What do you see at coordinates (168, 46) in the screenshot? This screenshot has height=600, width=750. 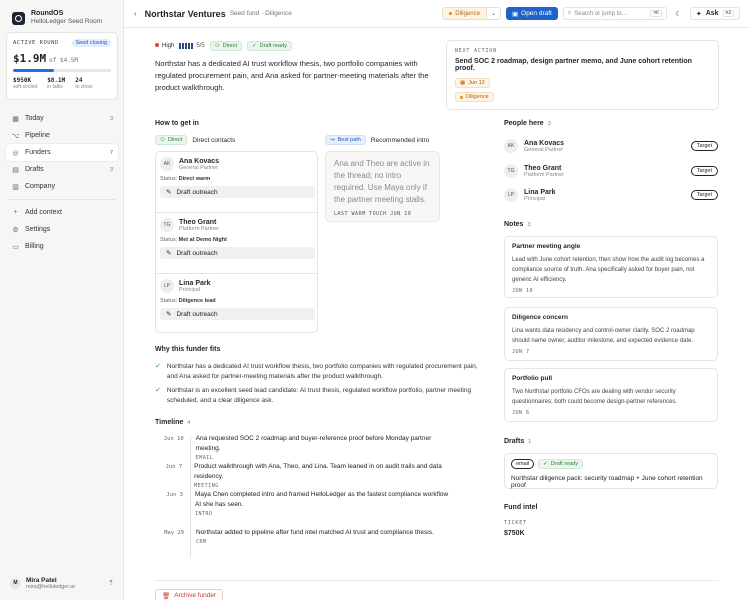 I see `priority-label: High` at bounding box center [168, 46].